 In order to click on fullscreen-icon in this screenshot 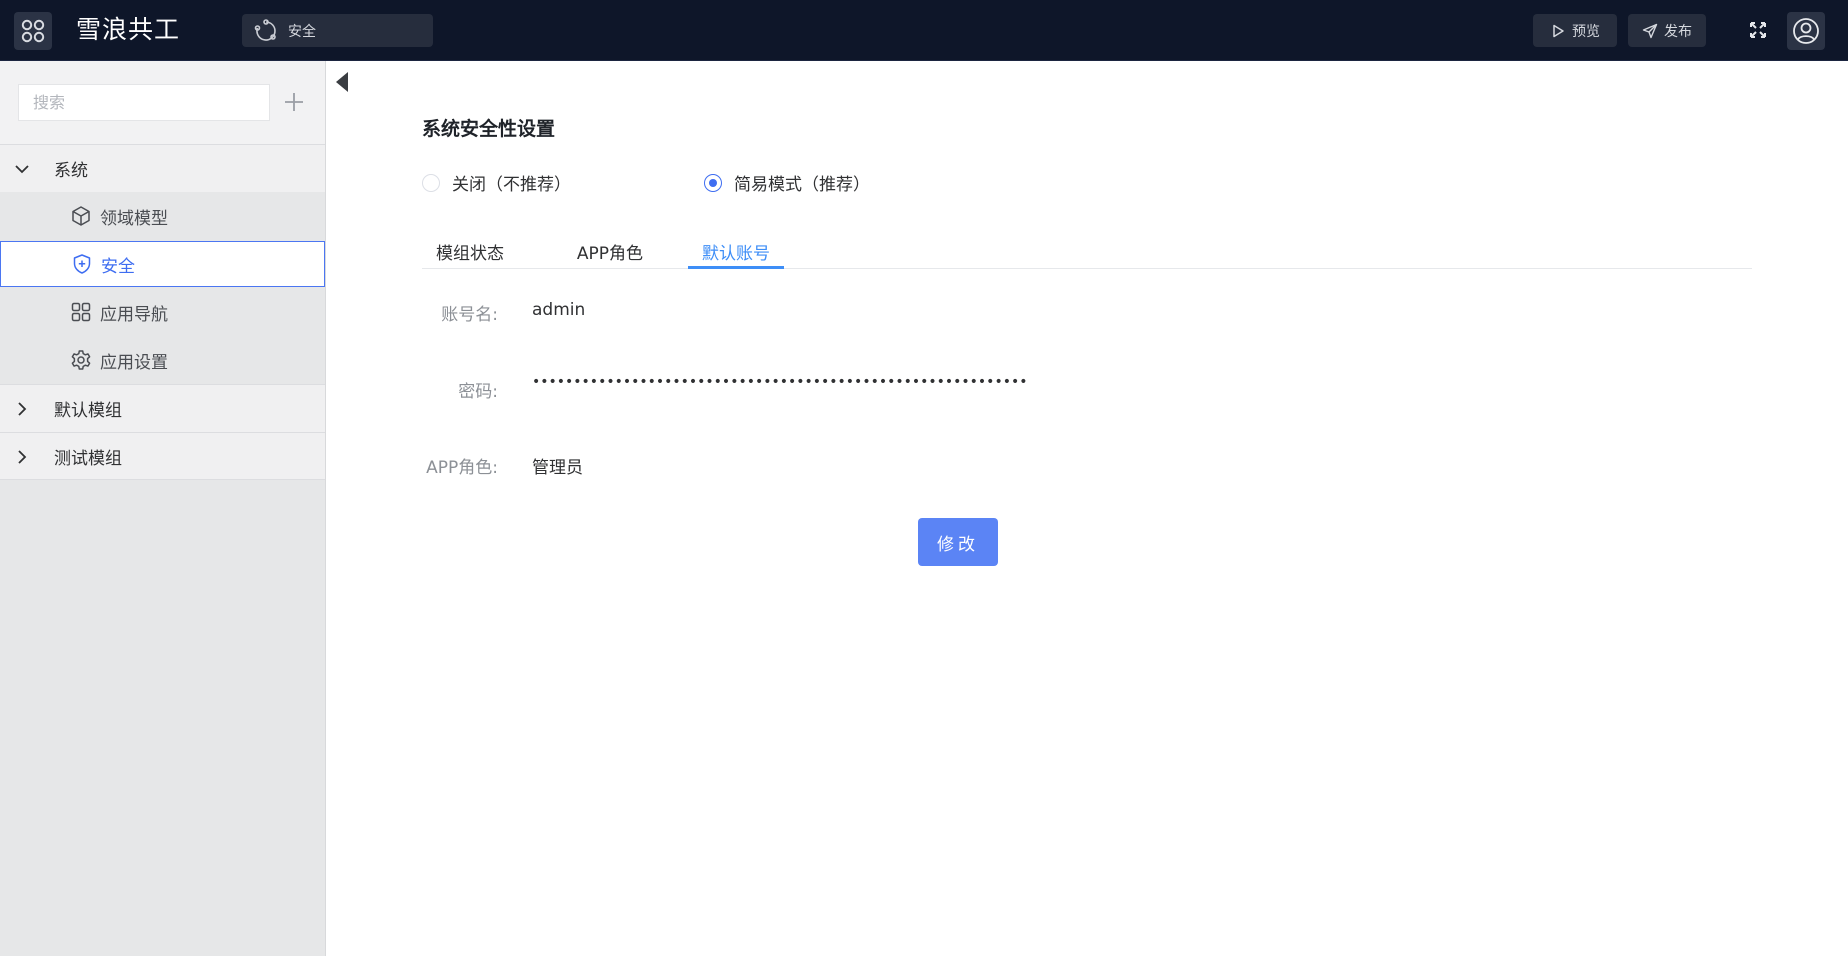, I will do `click(1758, 30)`.